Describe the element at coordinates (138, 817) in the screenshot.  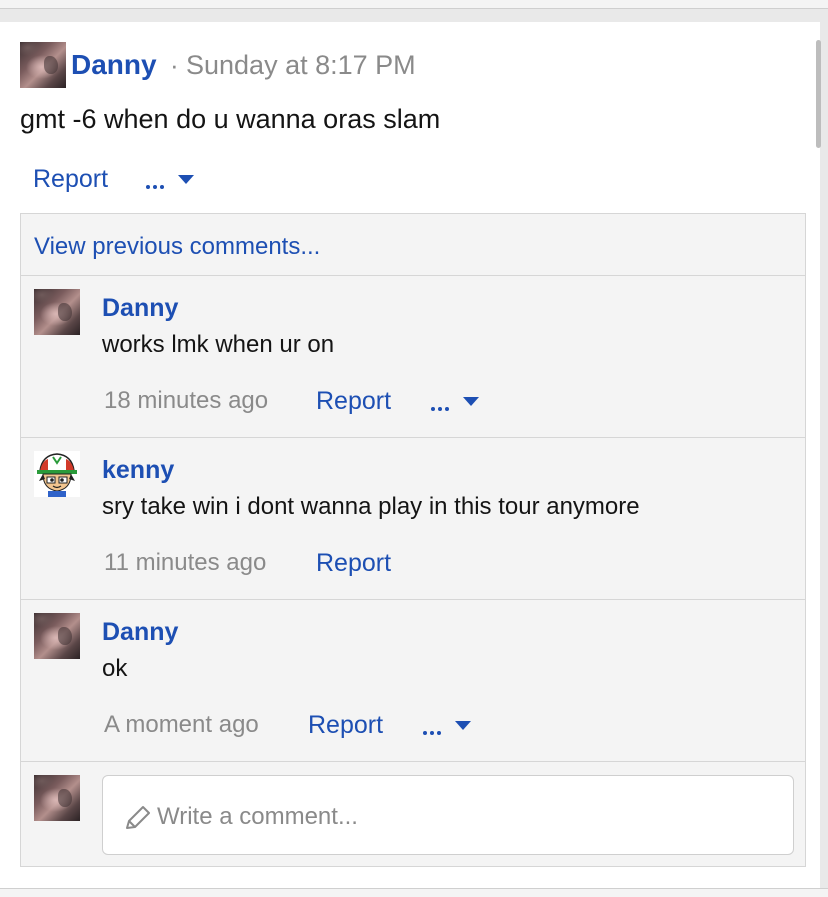
I see `pencil-icon` at that location.